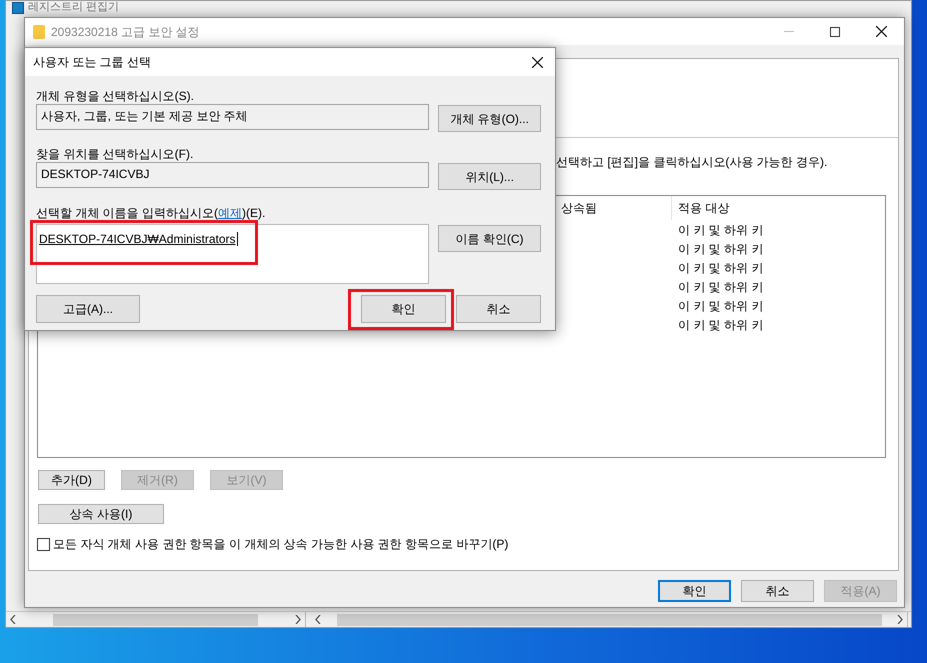 The width and height of the screenshot is (927, 663). Describe the element at coordinates (18, 8) in the screenshot. I see `registry-icon` at that location.